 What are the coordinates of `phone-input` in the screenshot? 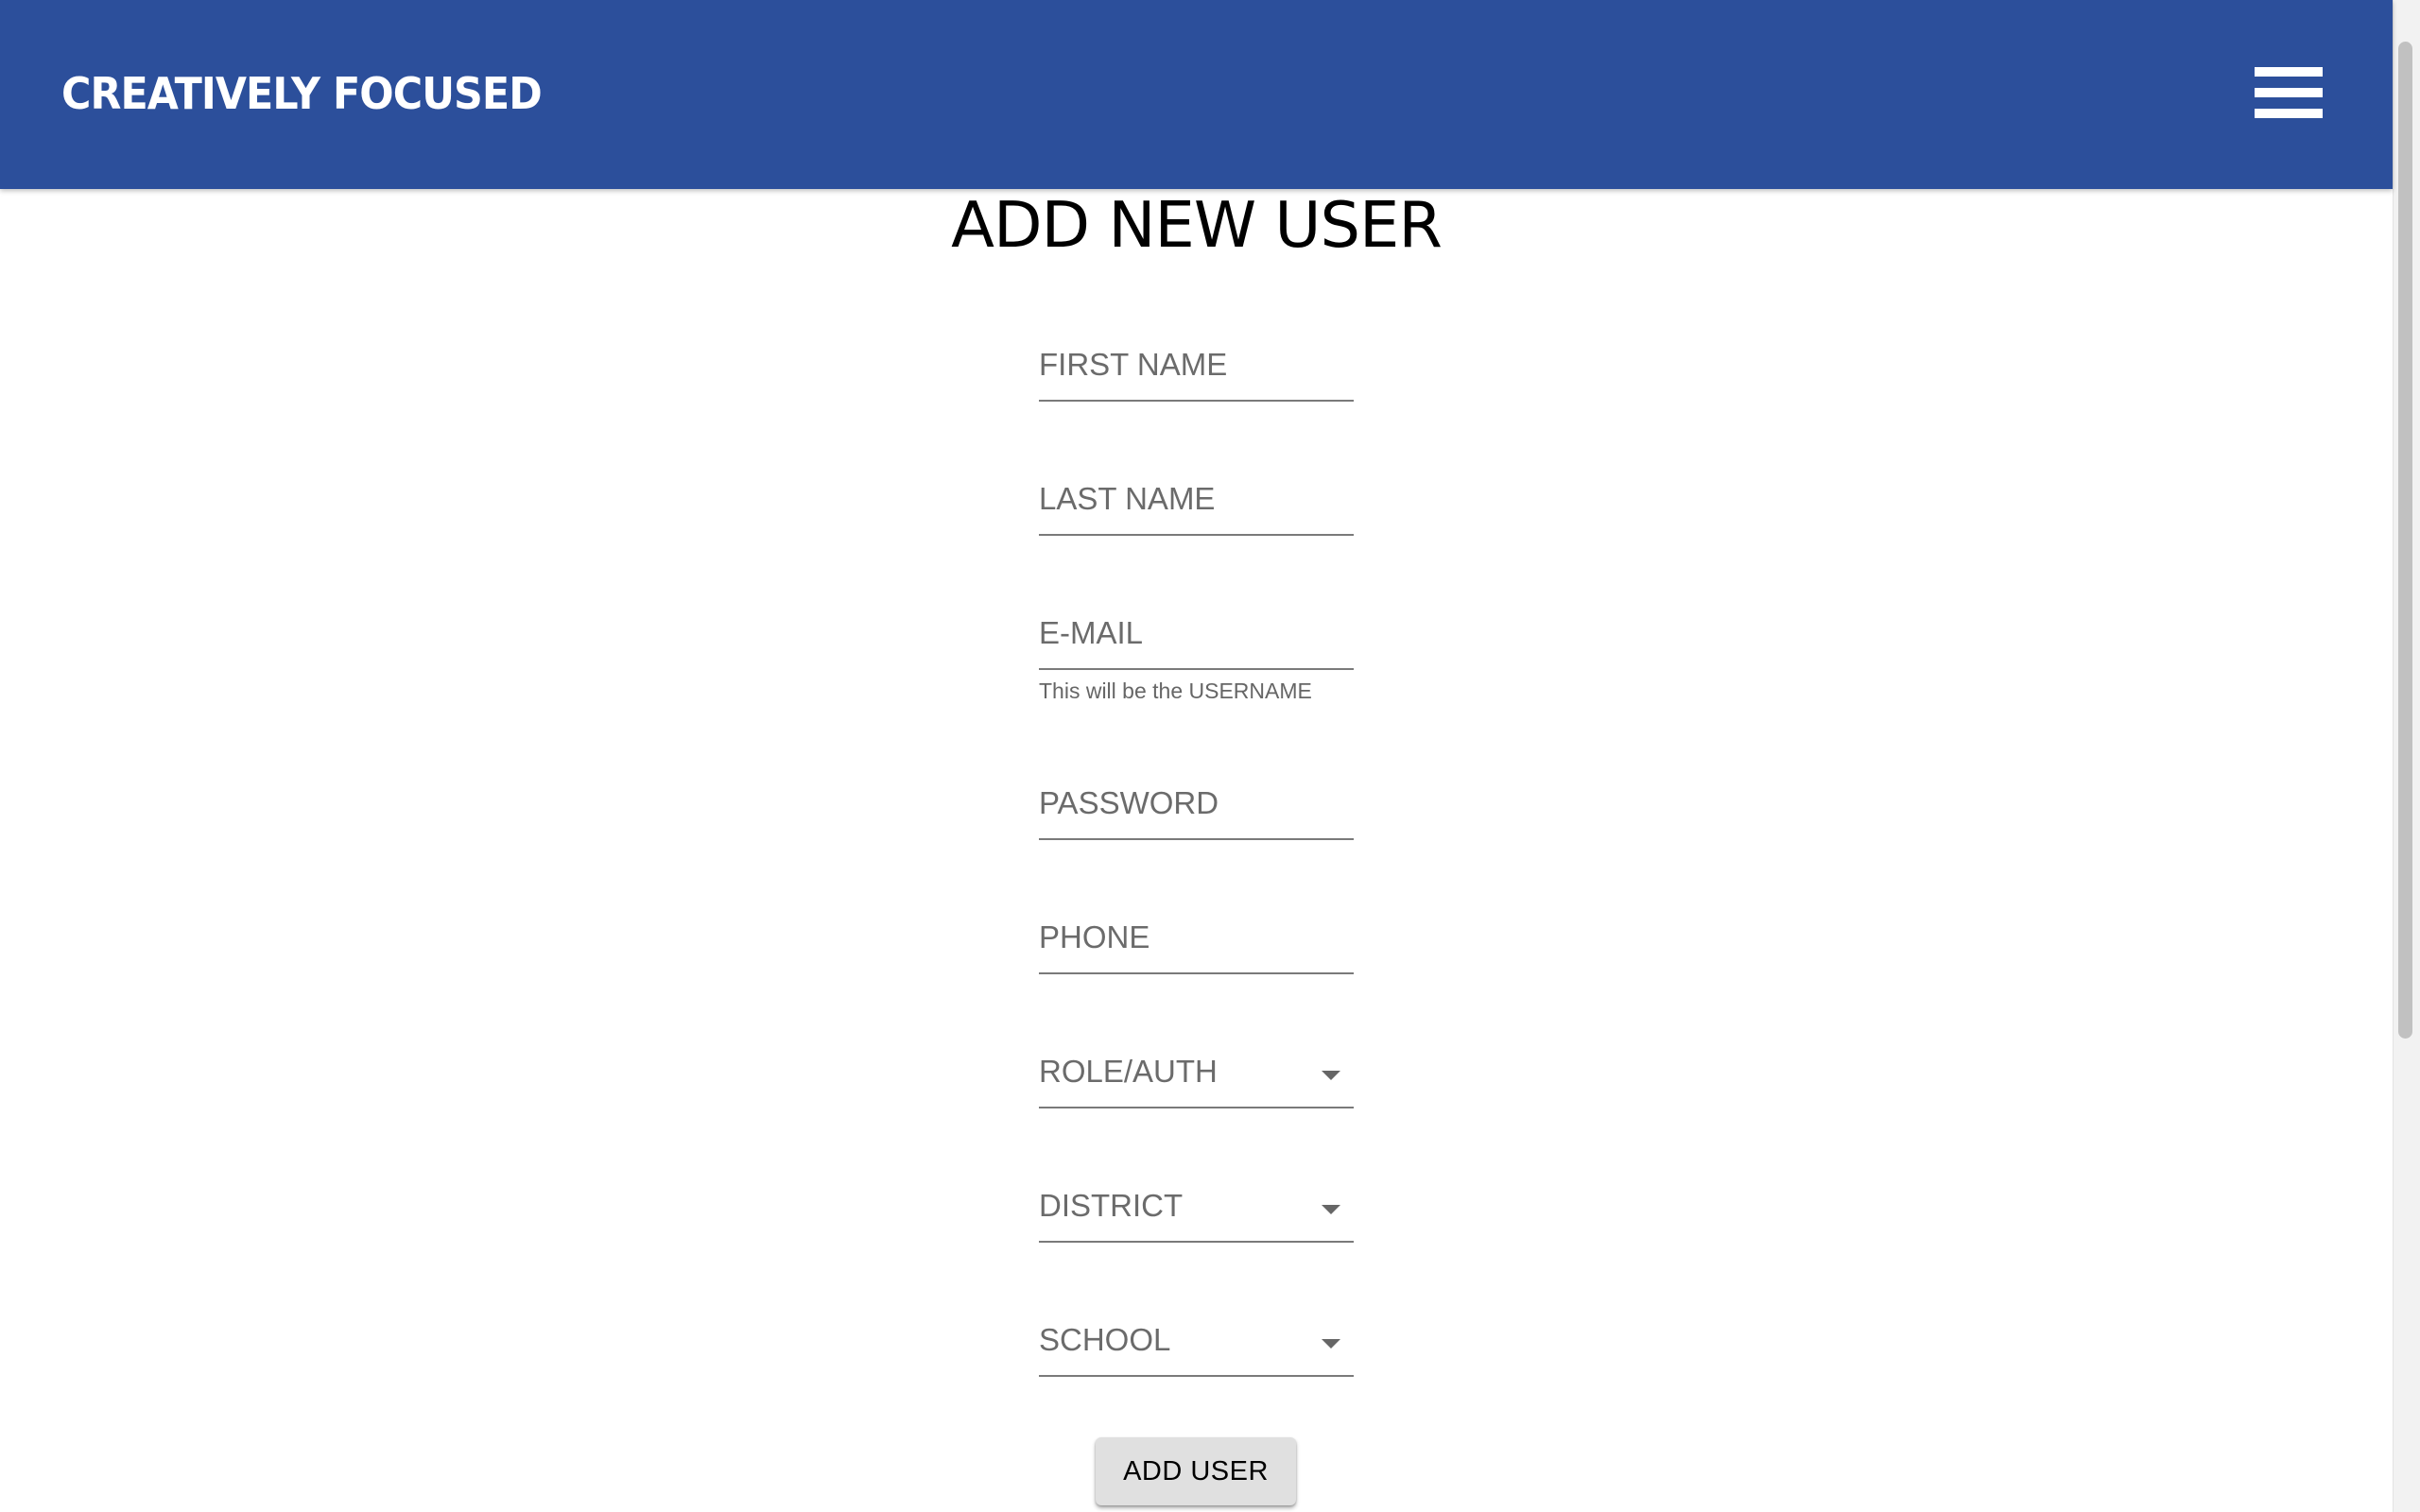 It's located at (1196, 937).